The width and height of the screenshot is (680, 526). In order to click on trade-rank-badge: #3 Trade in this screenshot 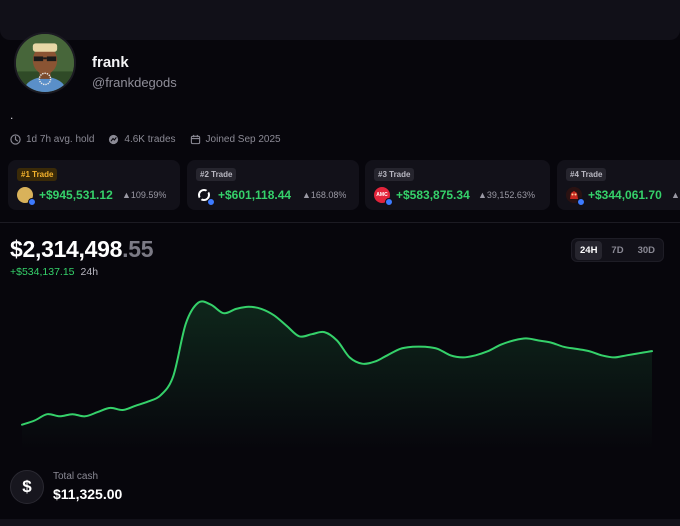, I will do `click(394, 174)`.